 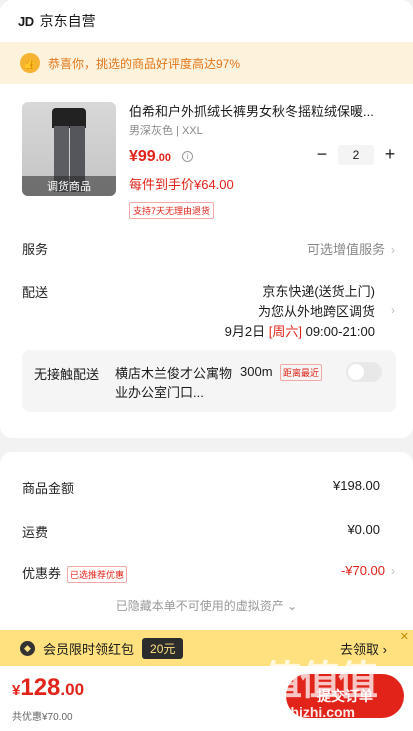 What do you see at coordinates (206, 21) in the screenshot?
I see `store-header: JD 京东自营` at bounding box center [206, 21].